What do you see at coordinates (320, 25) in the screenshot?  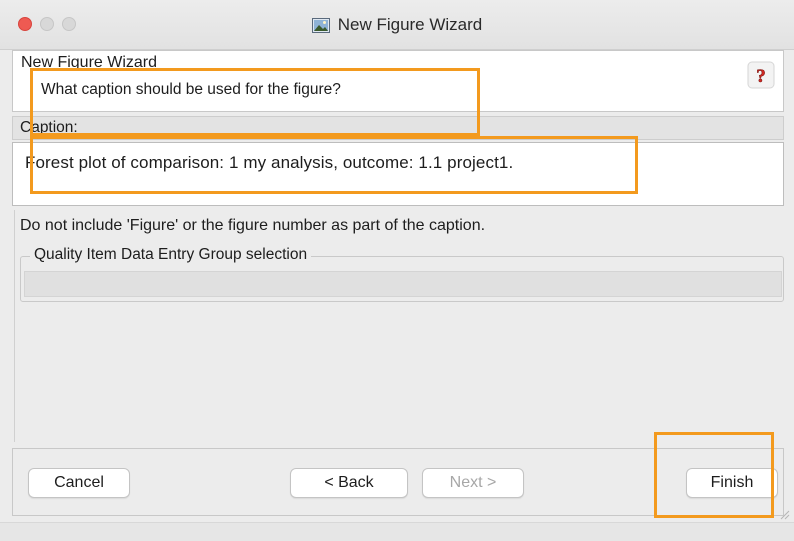 I see `window-image-icon` at bounding box center [320, 25].